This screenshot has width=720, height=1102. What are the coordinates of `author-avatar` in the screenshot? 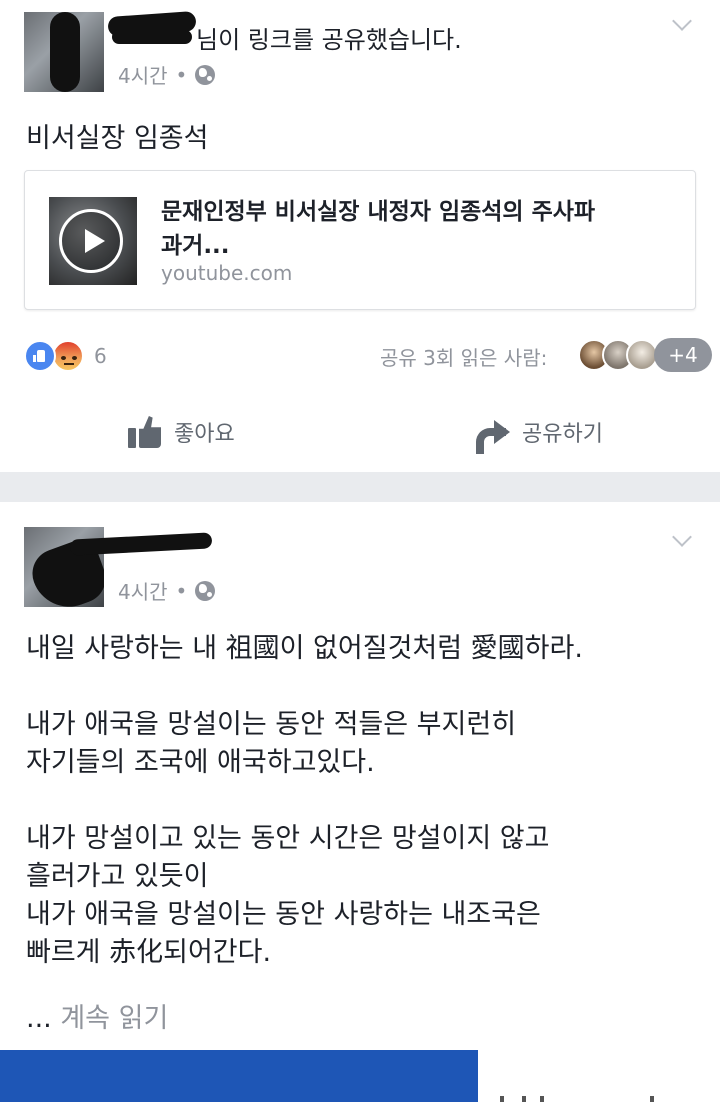 It's located at (64, 52).